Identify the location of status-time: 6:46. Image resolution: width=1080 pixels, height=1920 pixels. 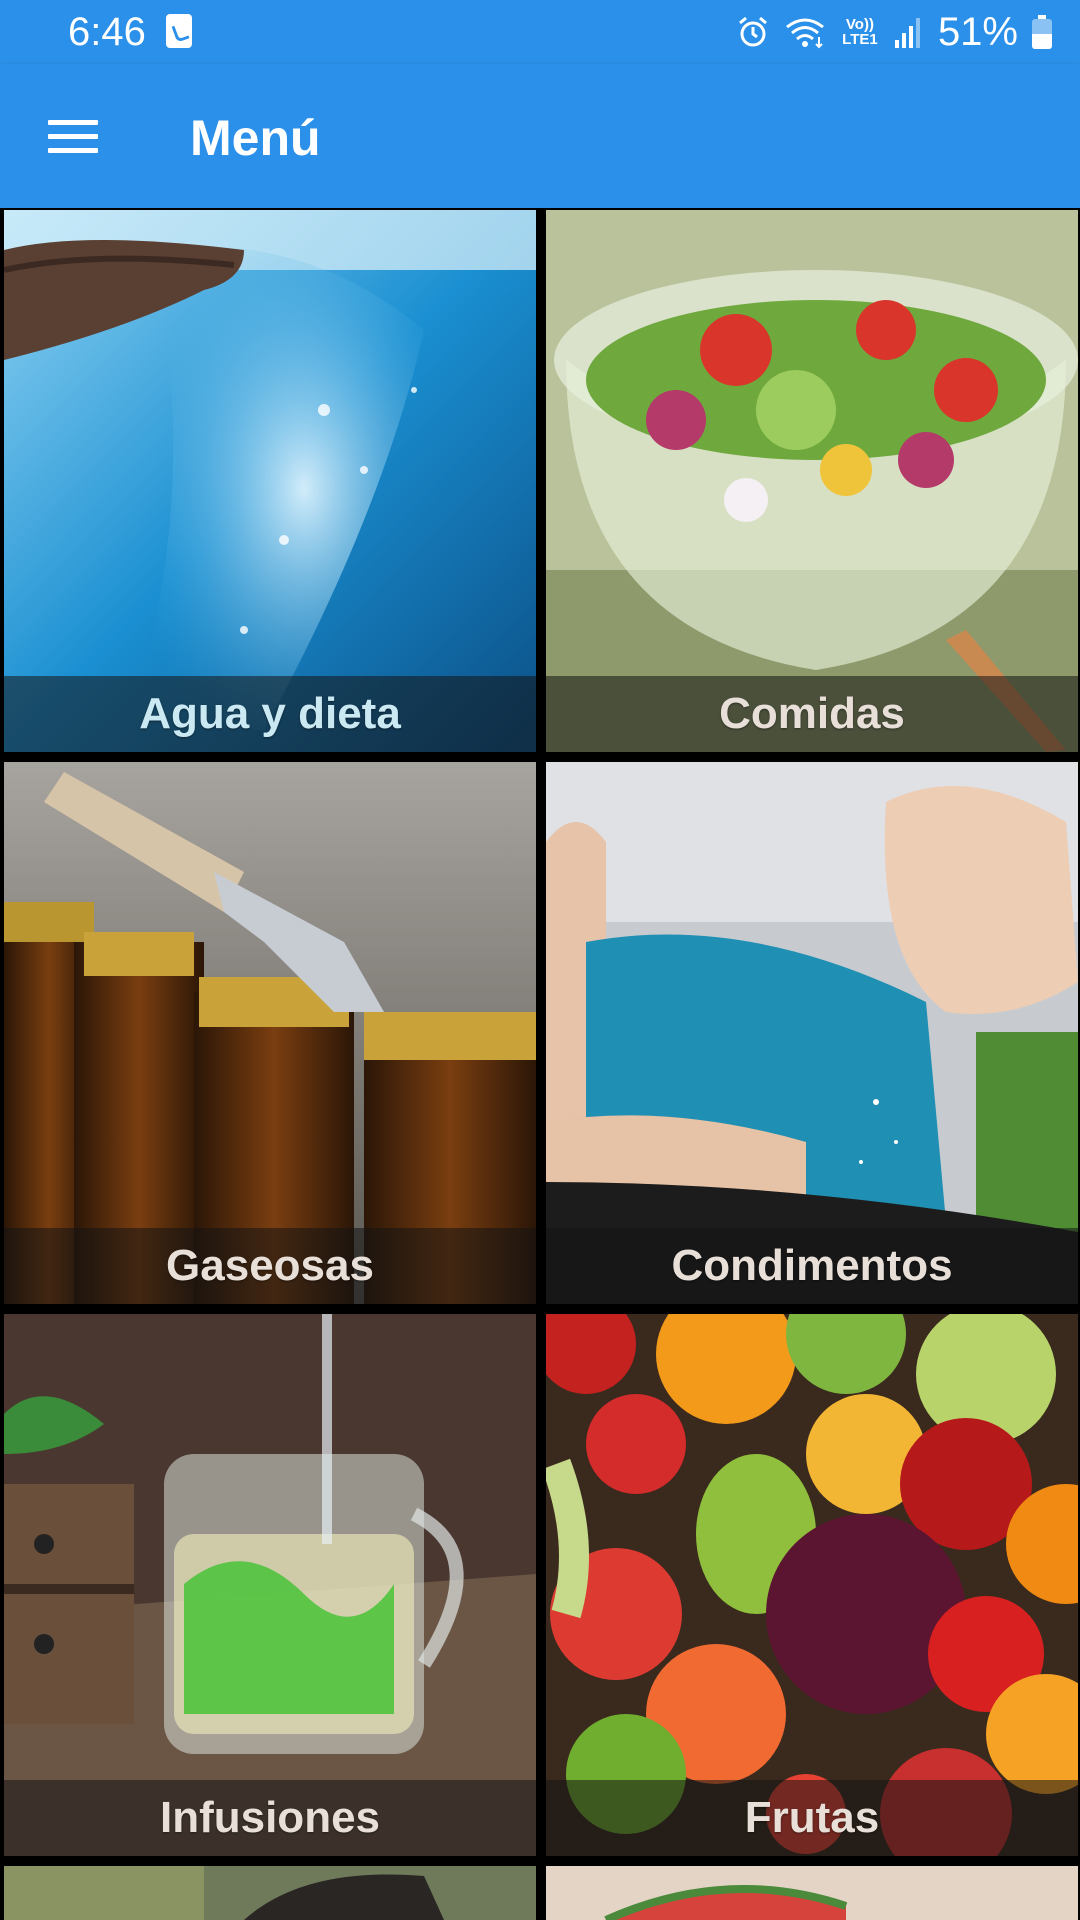
(107, 32).